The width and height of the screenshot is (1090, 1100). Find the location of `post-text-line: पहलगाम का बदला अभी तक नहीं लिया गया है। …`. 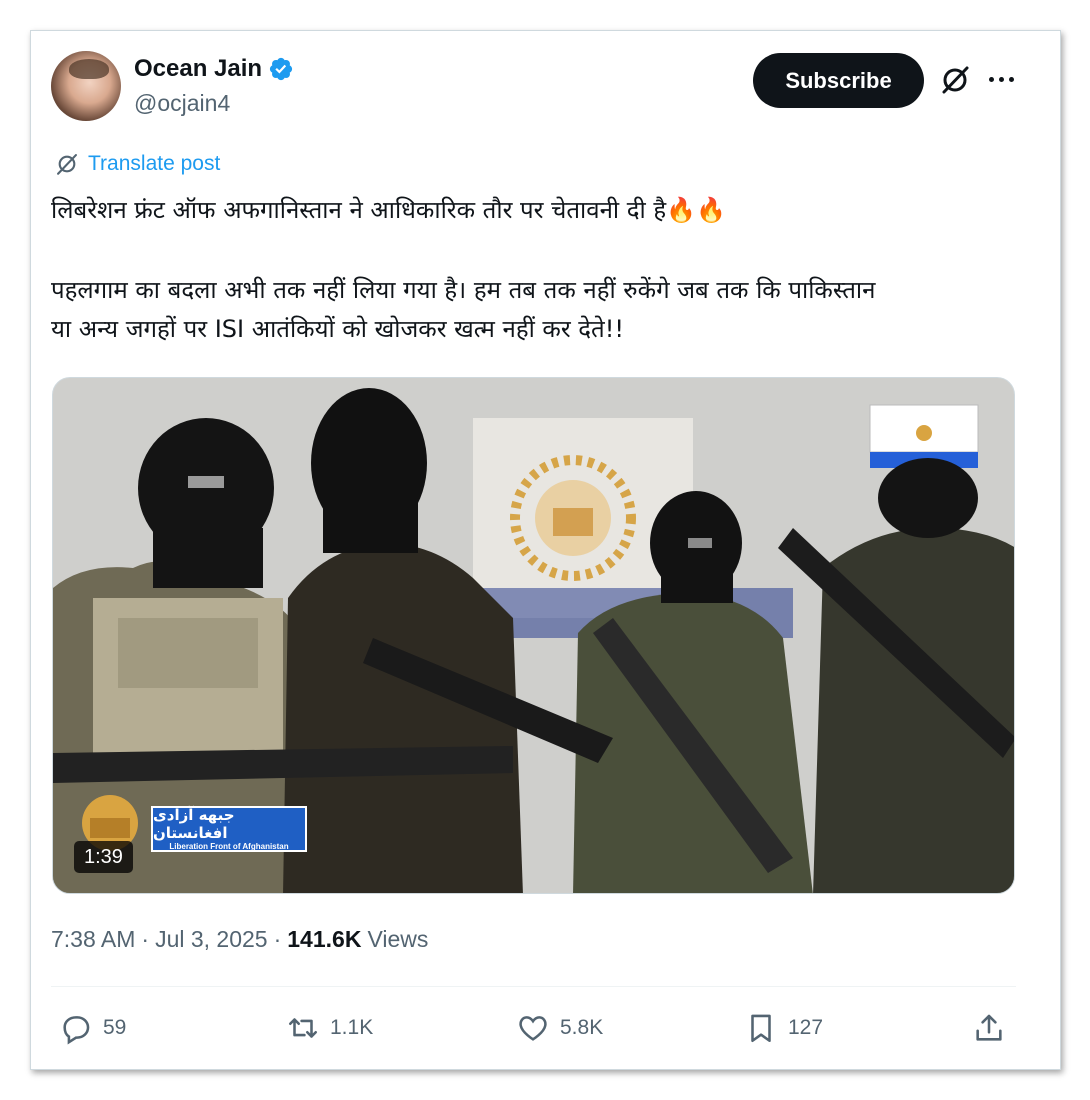

post-text-line: पहलगाम का बदला अभी तक नहीं लिया गया है। … is located at coordinates (463, 290).